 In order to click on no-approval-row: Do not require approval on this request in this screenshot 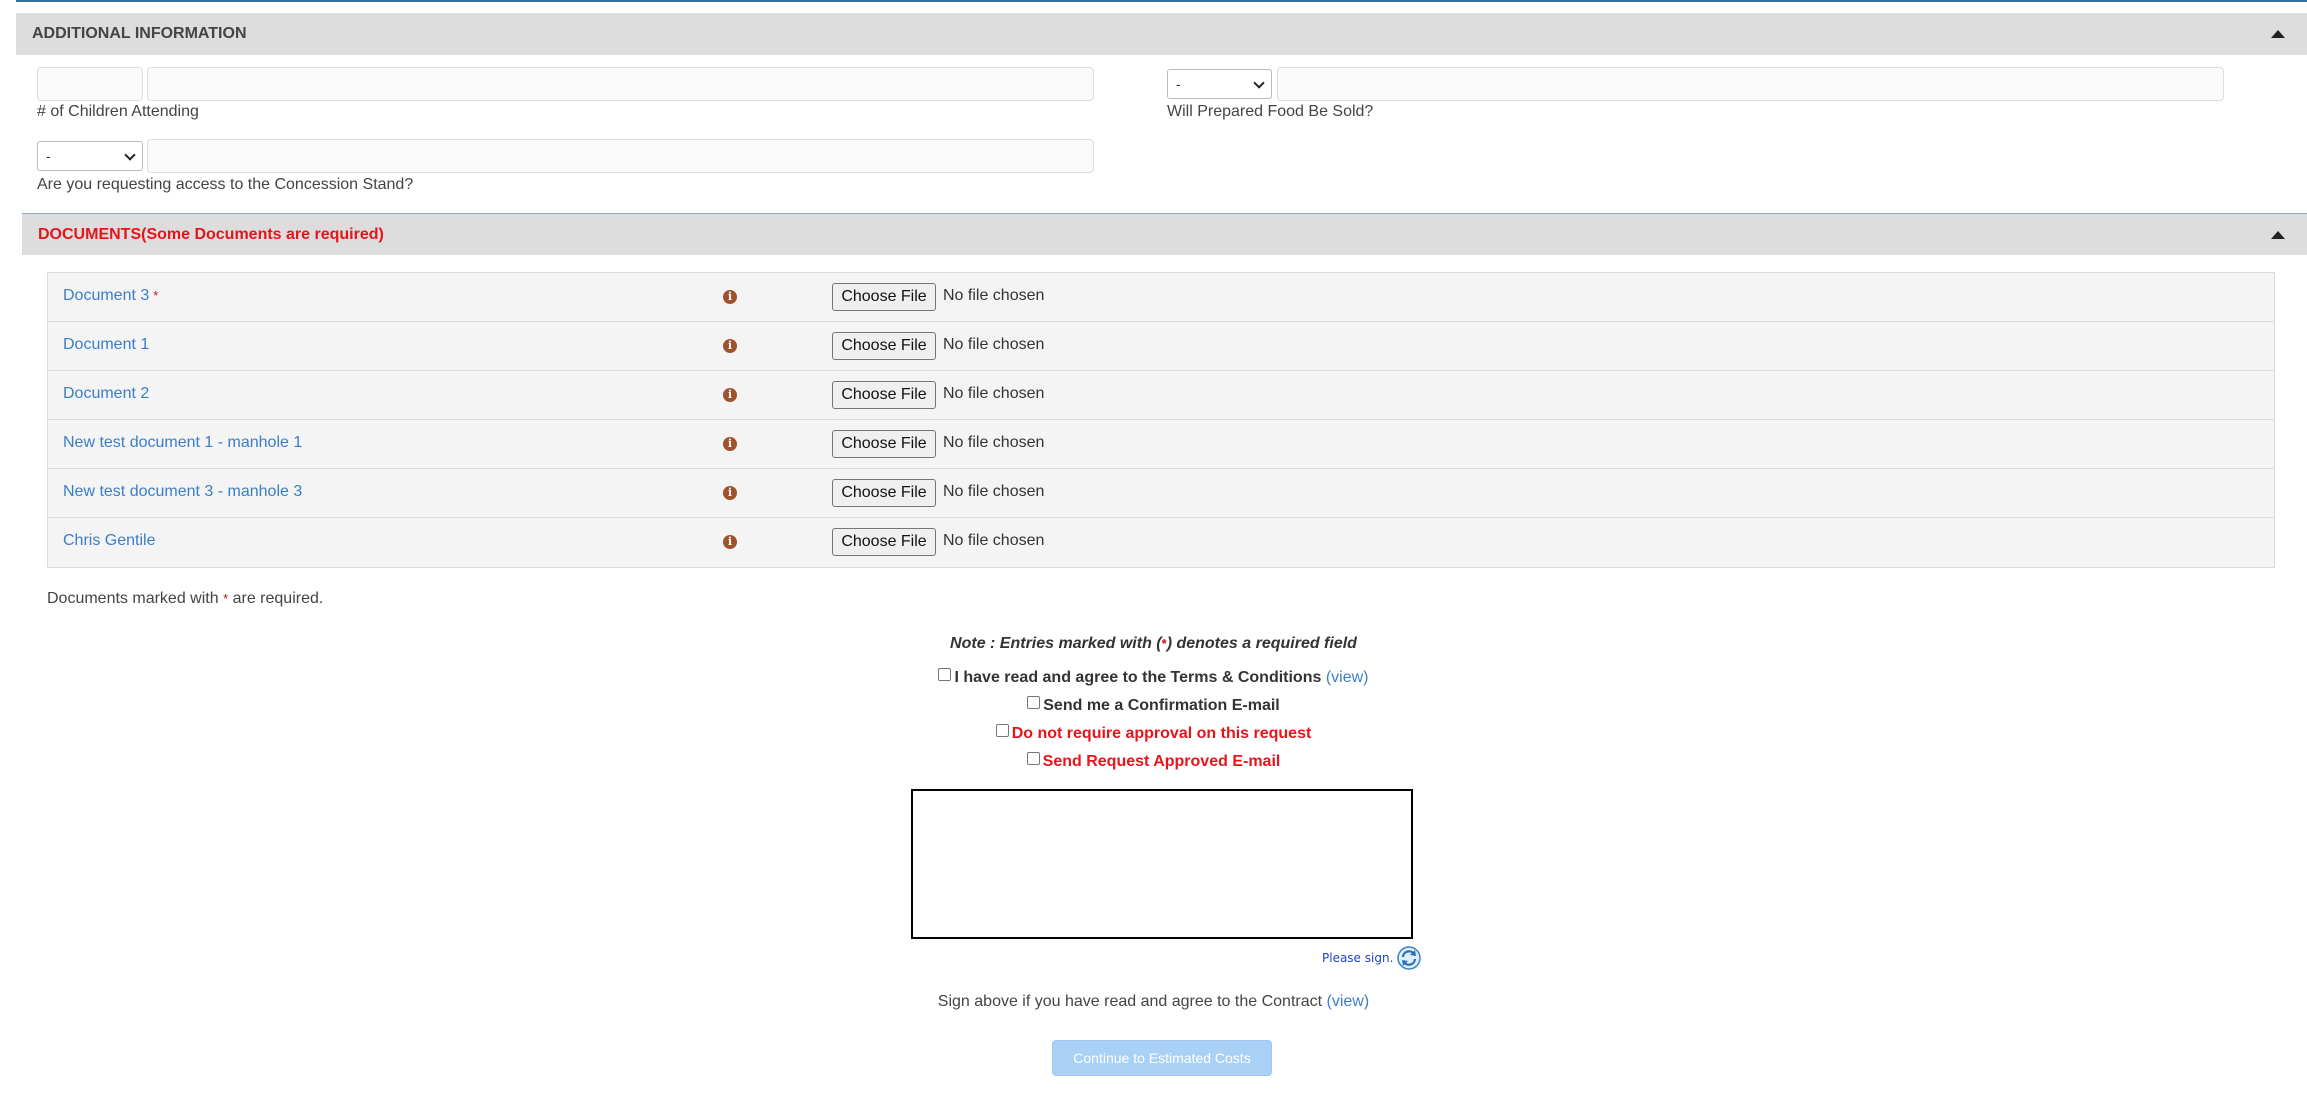, I will do `click(1153, 733)`.